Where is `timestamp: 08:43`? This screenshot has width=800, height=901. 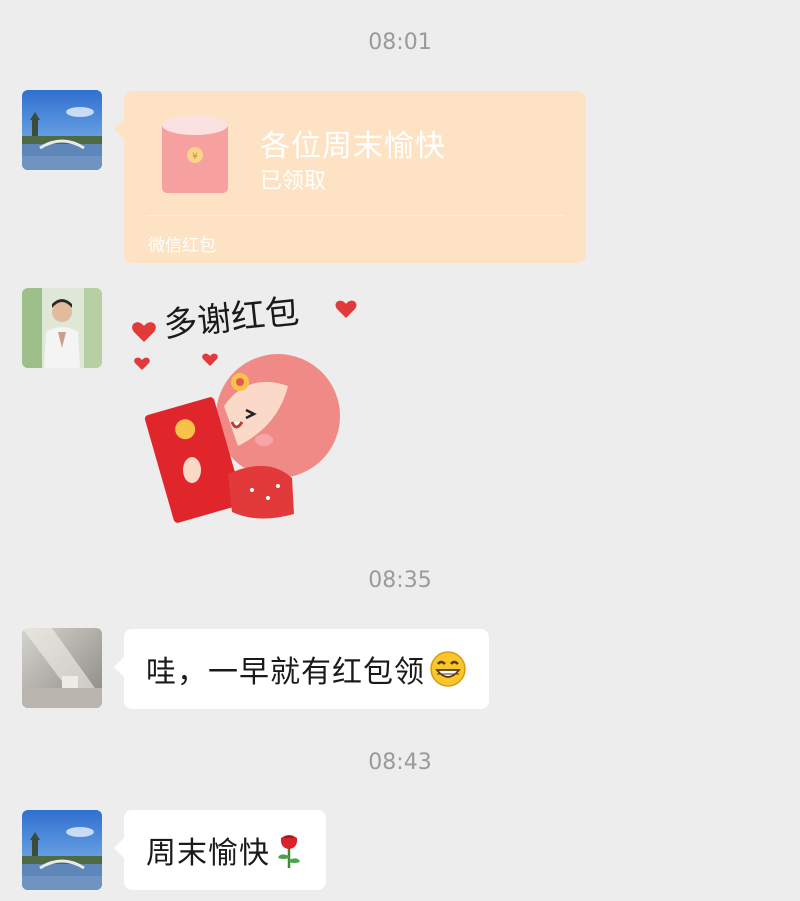 timestamp: 08:43 is located at coordinates (400, 762).